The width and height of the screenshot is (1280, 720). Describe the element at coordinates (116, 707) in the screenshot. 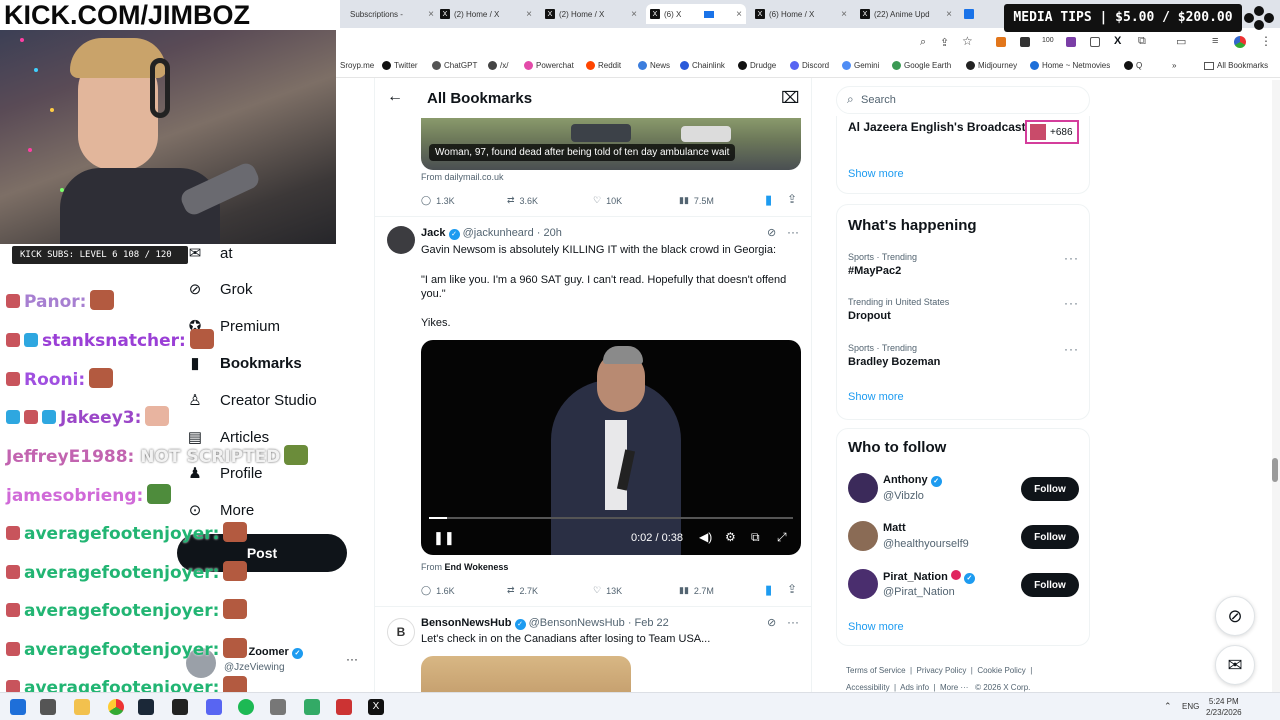

I see `chrome-icon` at that location.